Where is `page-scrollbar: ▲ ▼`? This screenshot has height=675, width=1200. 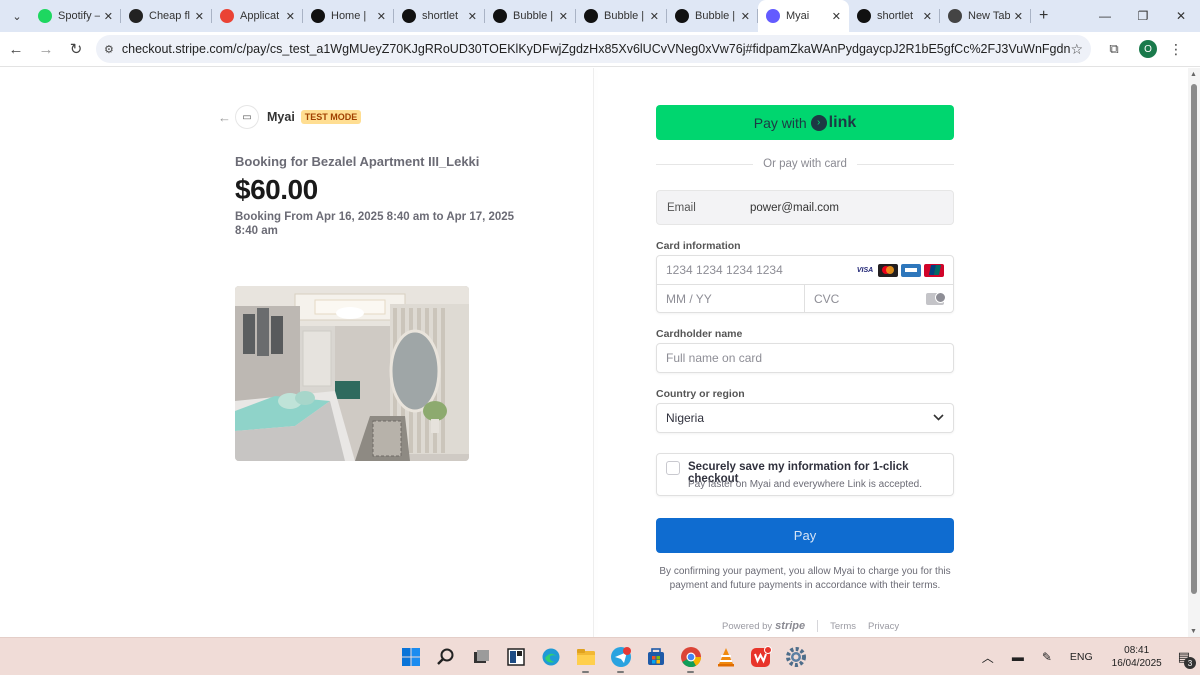
page-scrollbar: ▲ ▼ is located at coordinates (1194, 352).